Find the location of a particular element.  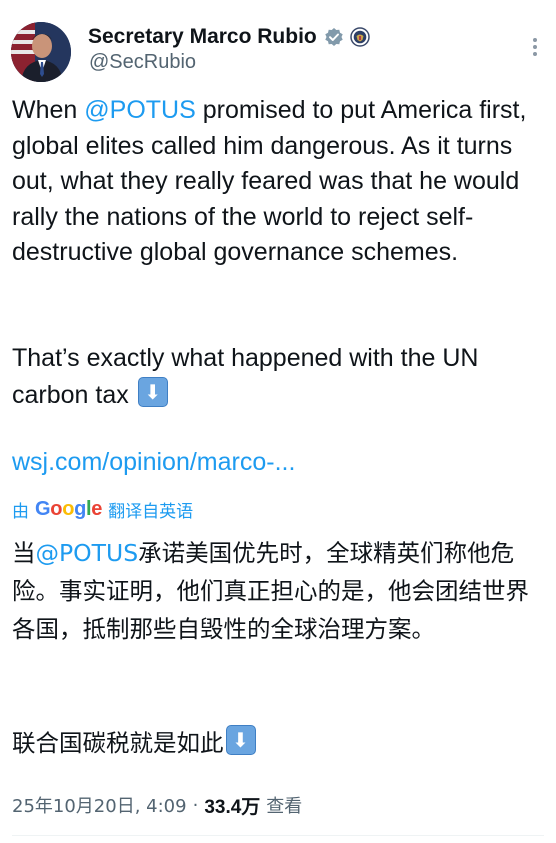

tweet-meta: 25年10月20日, 4:09 · 33.4万 查看 is located at coordinates (157, 805).